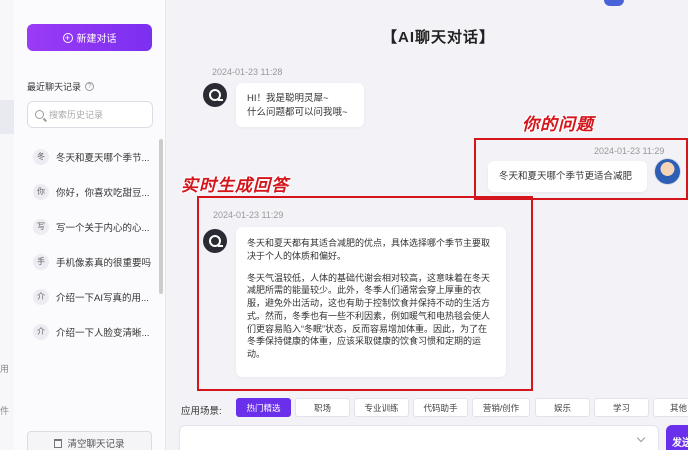 The image size is (688, 450). I want to click on history-item: 手 手机像素真的很重要吗, so click(90, 261).